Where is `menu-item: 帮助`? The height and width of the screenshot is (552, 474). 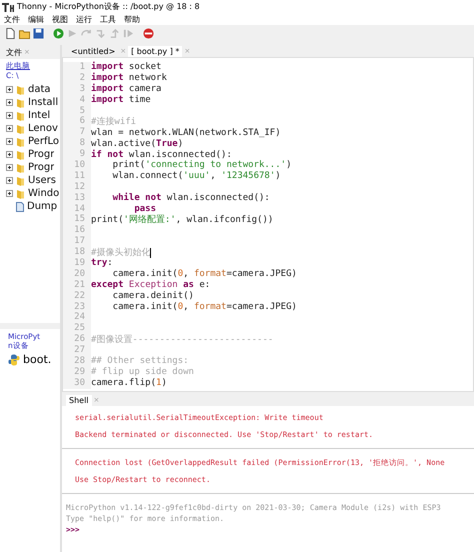 menu-item: 帮助 is located at coordinates (132, 19).